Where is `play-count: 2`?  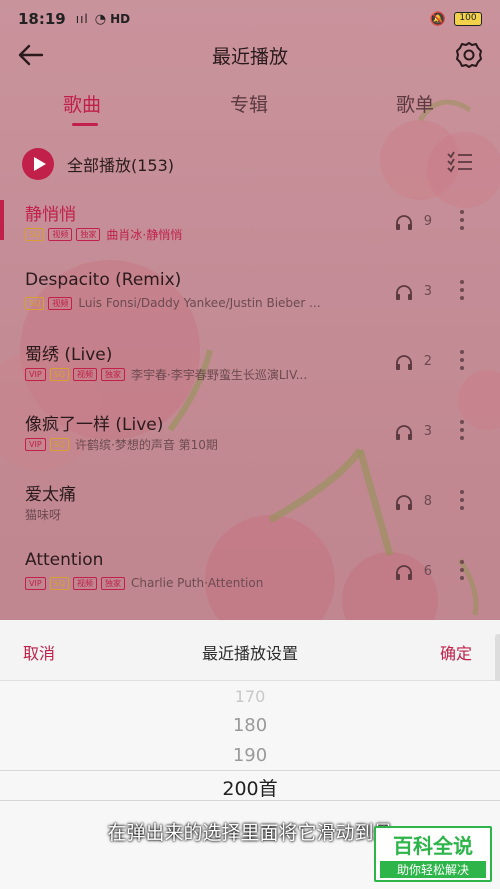 play-count: 2 is located at coordinates (427, 361).